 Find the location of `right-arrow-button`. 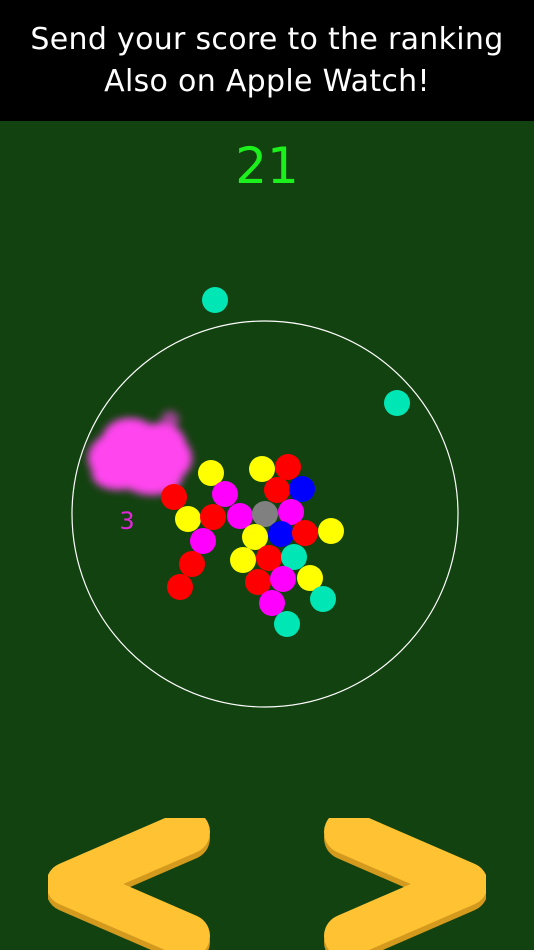

right-arrow-button is located at coordinates (400, 884).